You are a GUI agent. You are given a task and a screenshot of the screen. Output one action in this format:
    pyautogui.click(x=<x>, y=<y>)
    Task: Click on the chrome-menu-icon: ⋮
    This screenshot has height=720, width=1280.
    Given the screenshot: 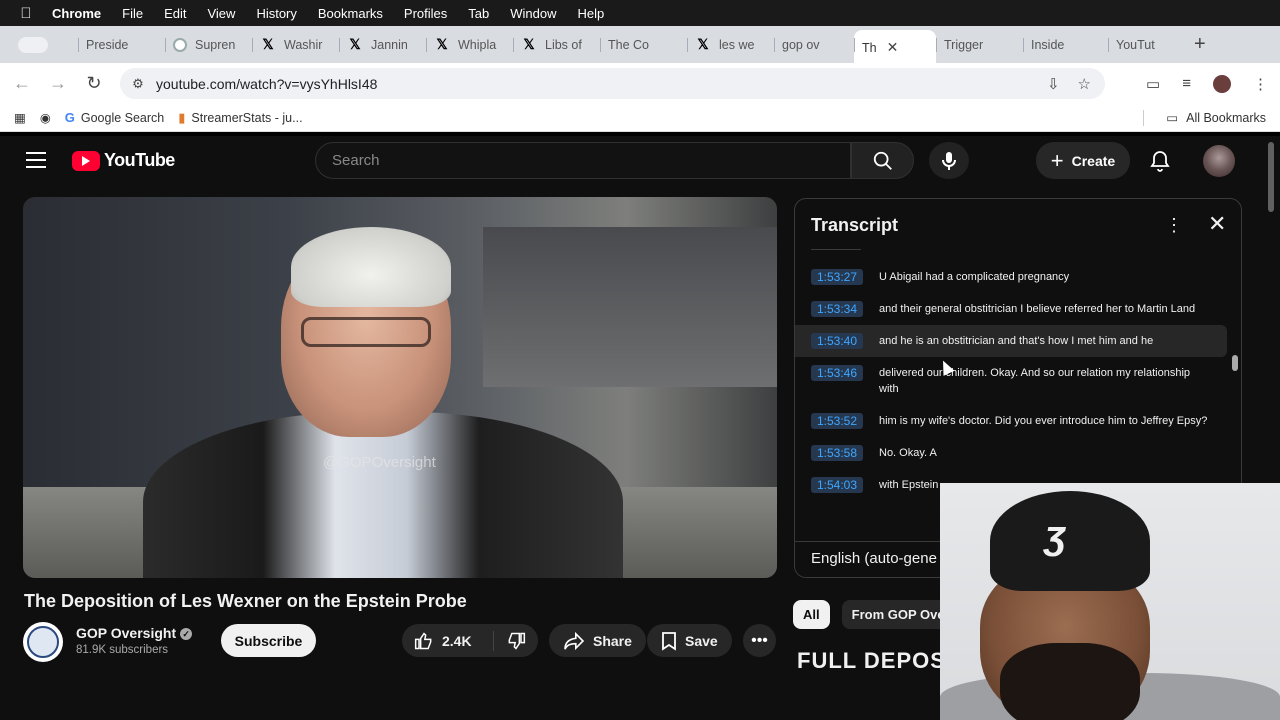 What is the action you would take?
    pyautogui.click(x=1260, y=84)
    